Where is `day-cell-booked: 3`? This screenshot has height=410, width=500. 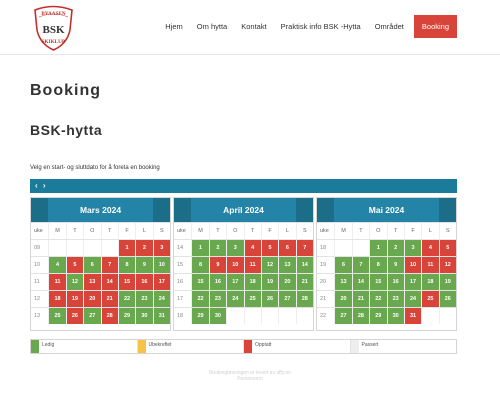
day-cell-booked: 3 is located at coordinates (161, 248).